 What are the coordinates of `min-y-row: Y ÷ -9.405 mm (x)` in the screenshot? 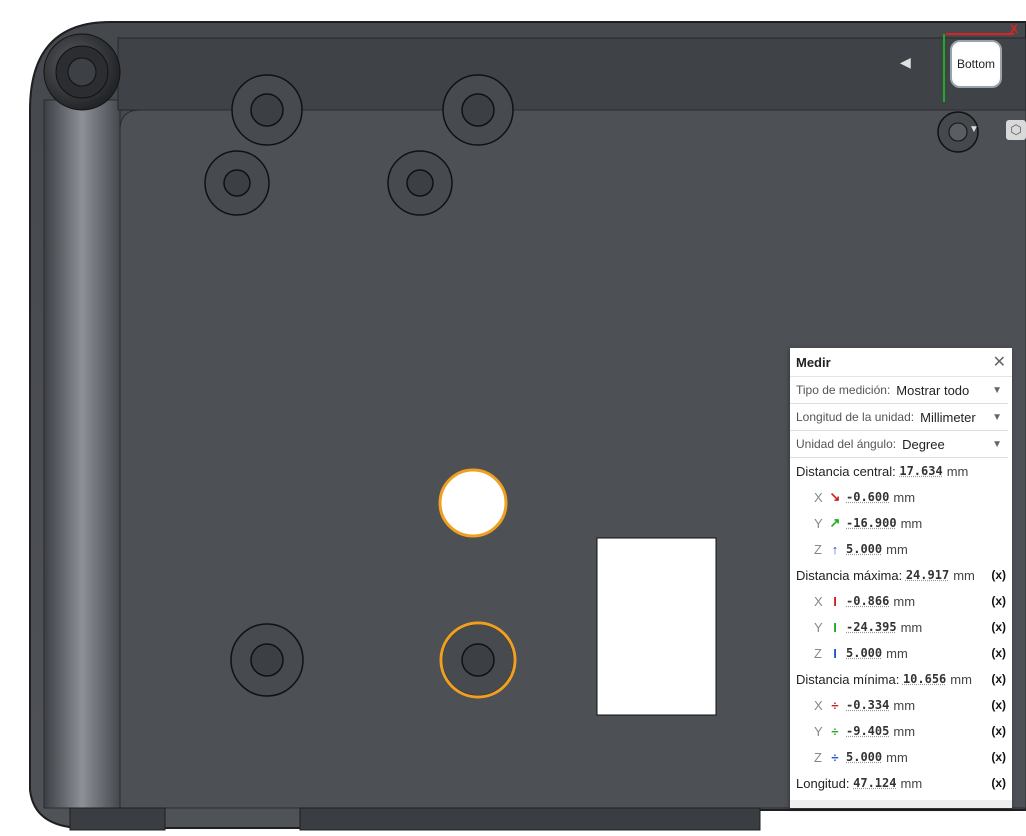 It's located at (901, 731).